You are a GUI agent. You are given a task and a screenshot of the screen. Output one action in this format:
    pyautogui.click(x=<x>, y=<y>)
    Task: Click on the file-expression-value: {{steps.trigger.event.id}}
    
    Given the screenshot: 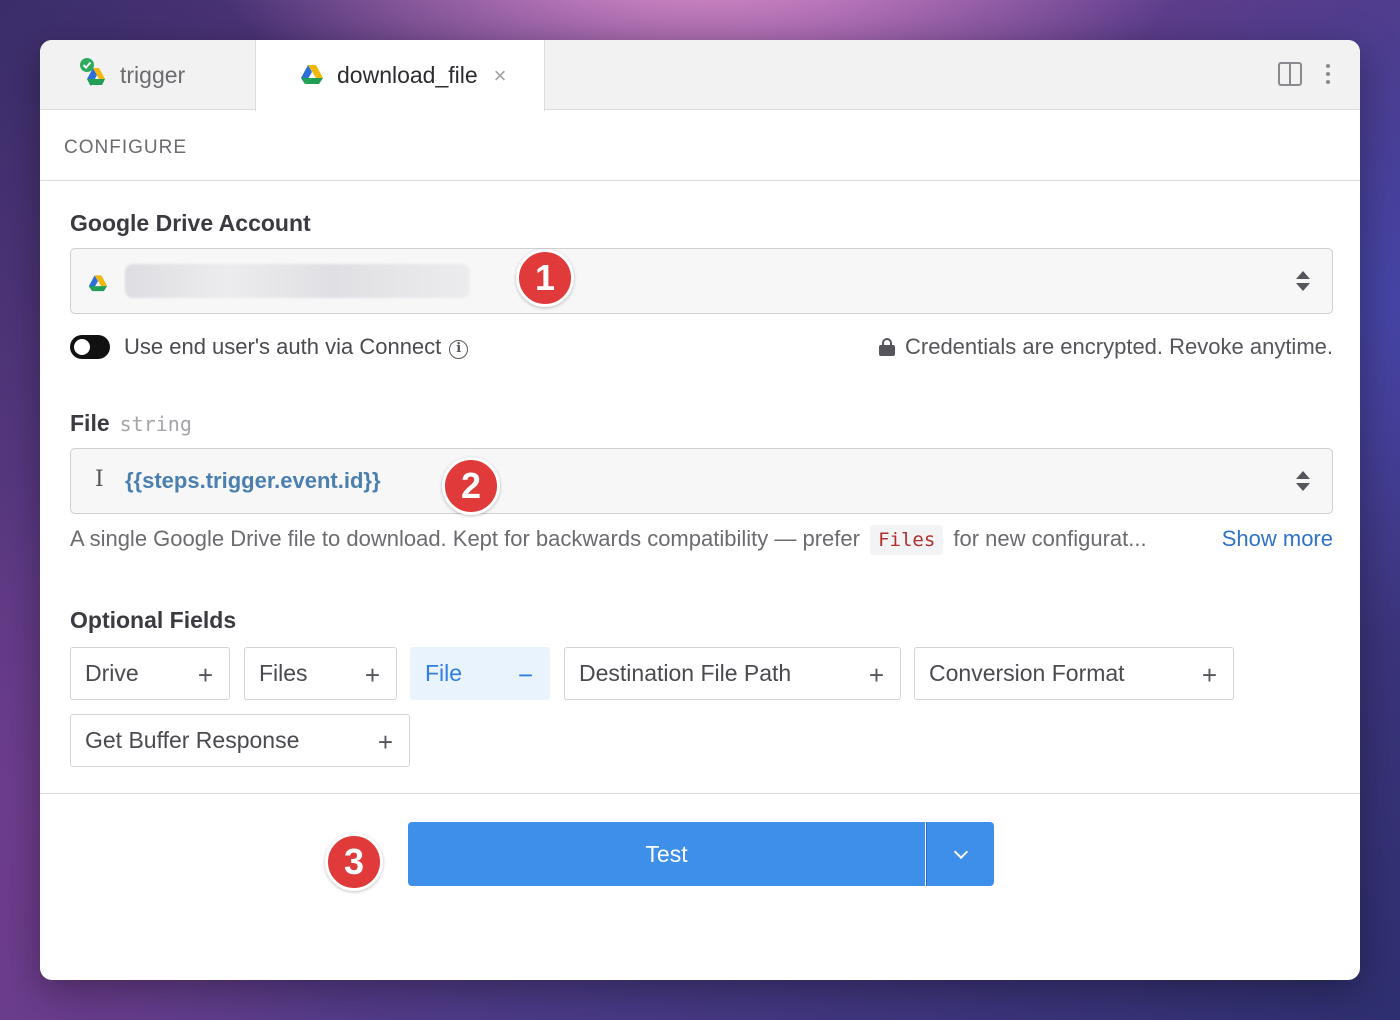 What is the action you would take?
    pyautogui.click(x=253, y=480)
    